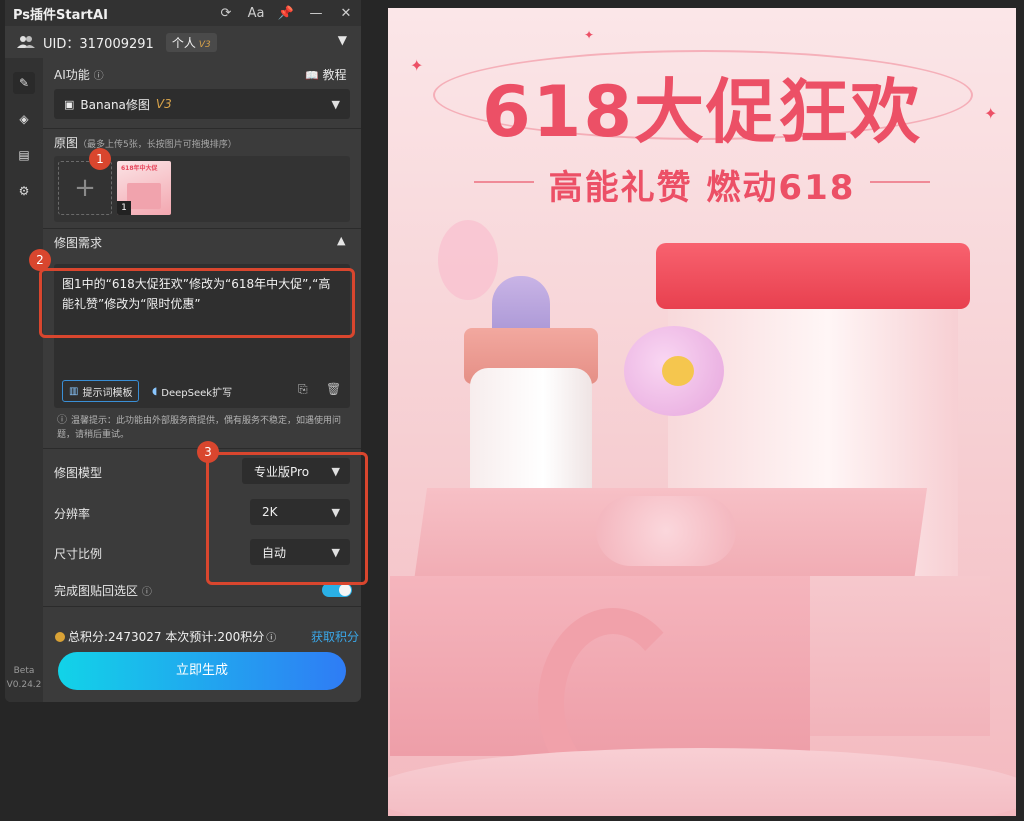  Describe the element at coordinates (78, 473) in the screenshot. I see `model-label: 修图模型` at that location.